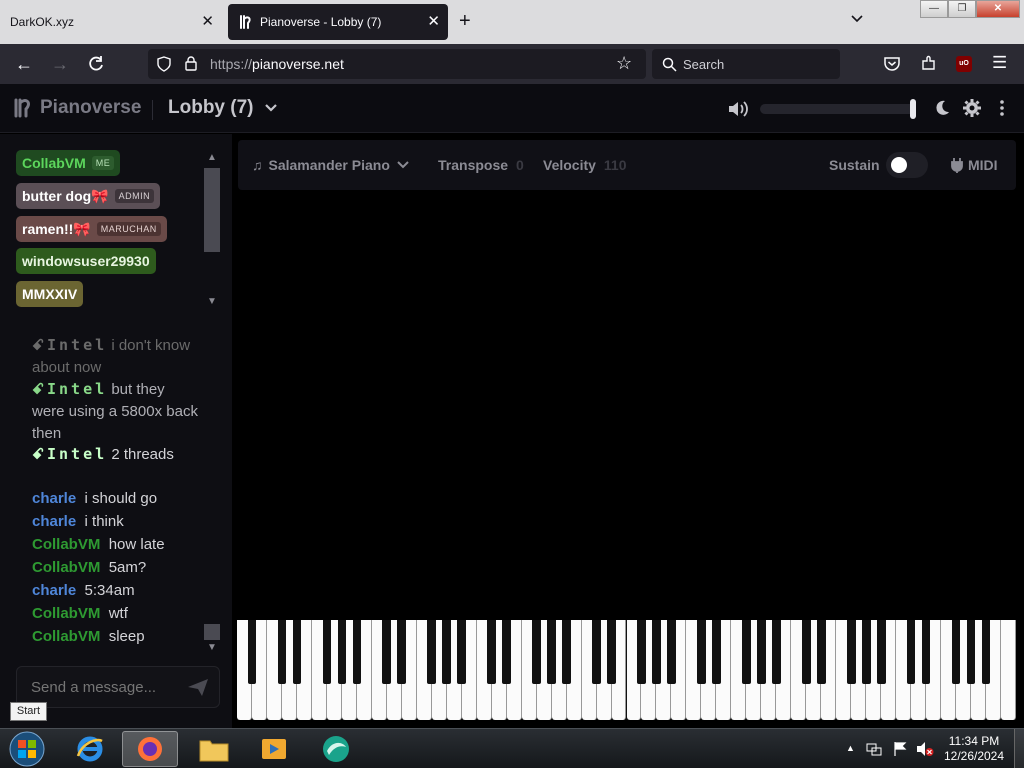 This screenshot has height=768, width=1024. Describe the element at coordinates (90, 749) in the screenshot. I see `taskbar-internet-explorer` at that location.